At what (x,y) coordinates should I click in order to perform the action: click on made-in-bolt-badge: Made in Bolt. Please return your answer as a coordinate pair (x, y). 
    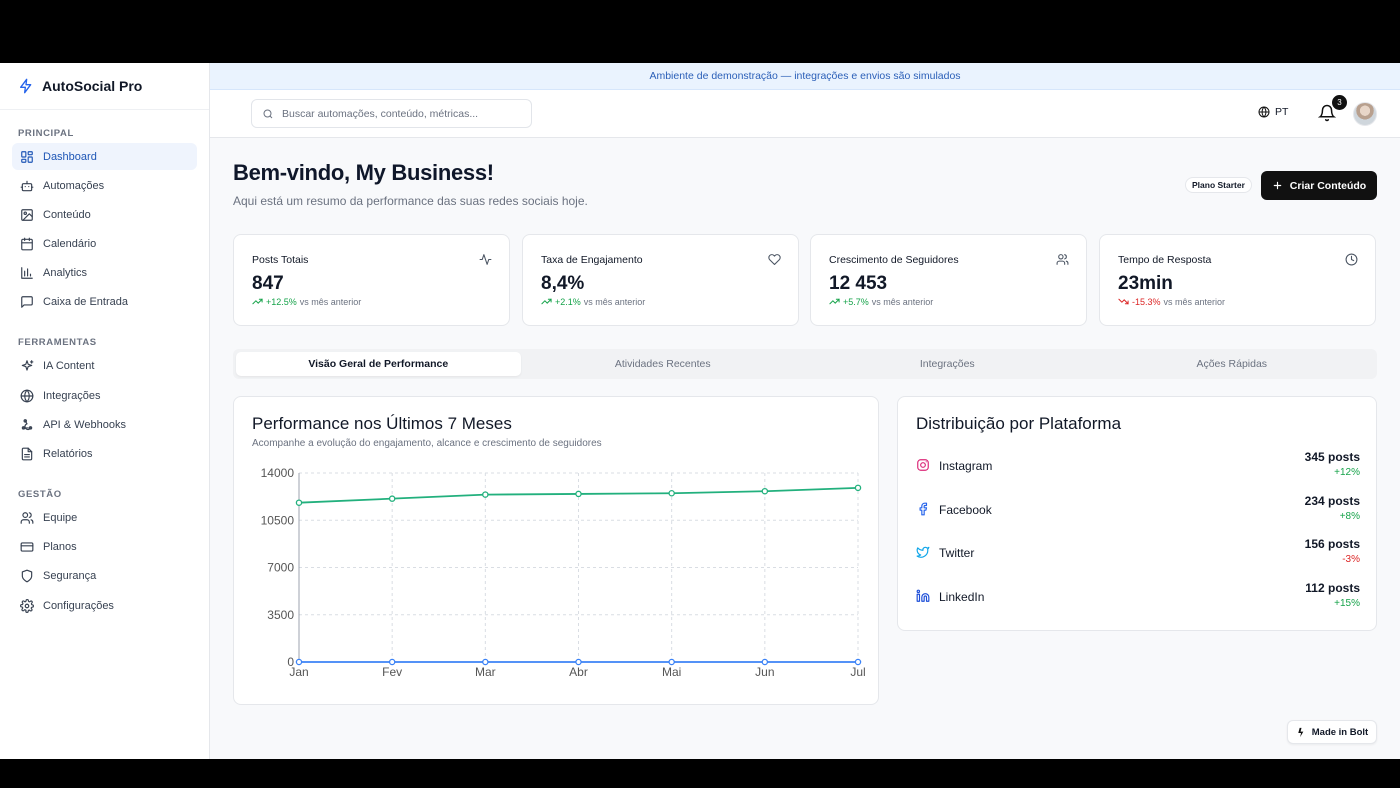
    Looking at the image, I should click on (1332, 732).